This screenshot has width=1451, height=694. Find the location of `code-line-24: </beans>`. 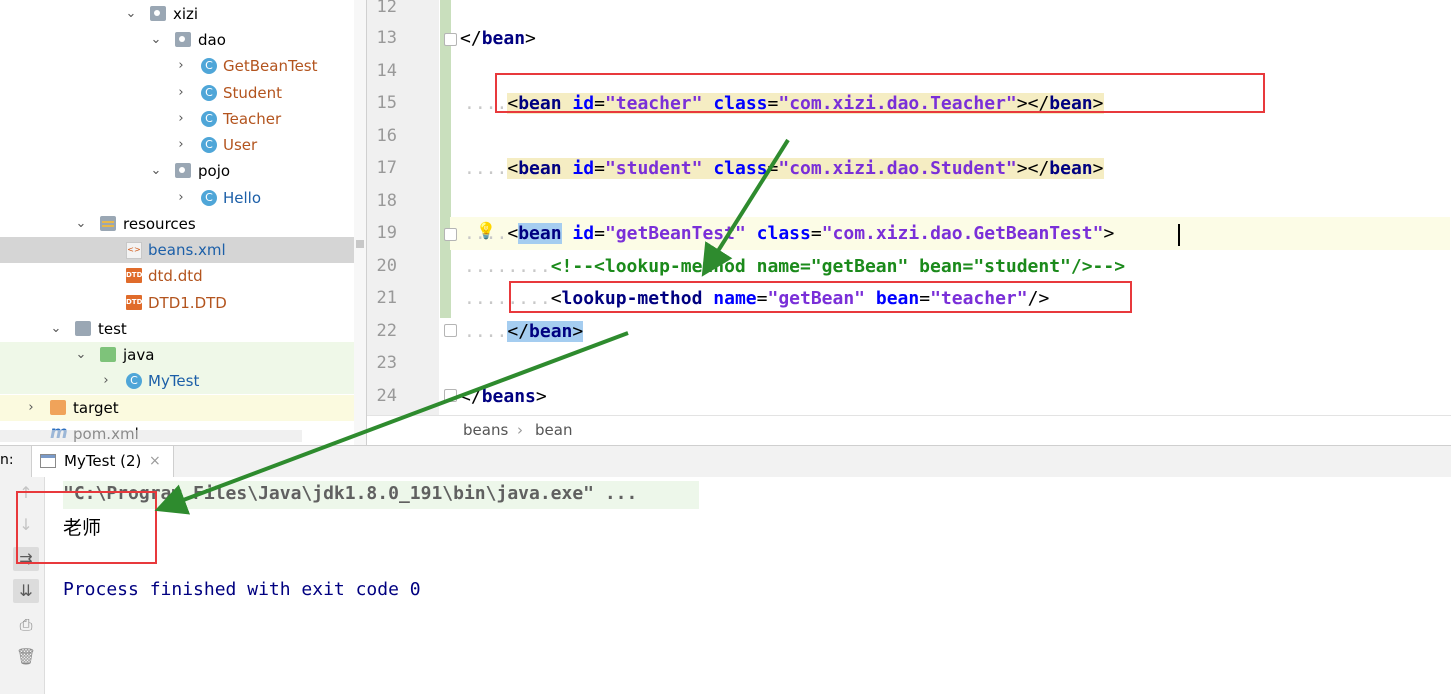

code-line-24: </beans> is located at coordinates (503, 397).